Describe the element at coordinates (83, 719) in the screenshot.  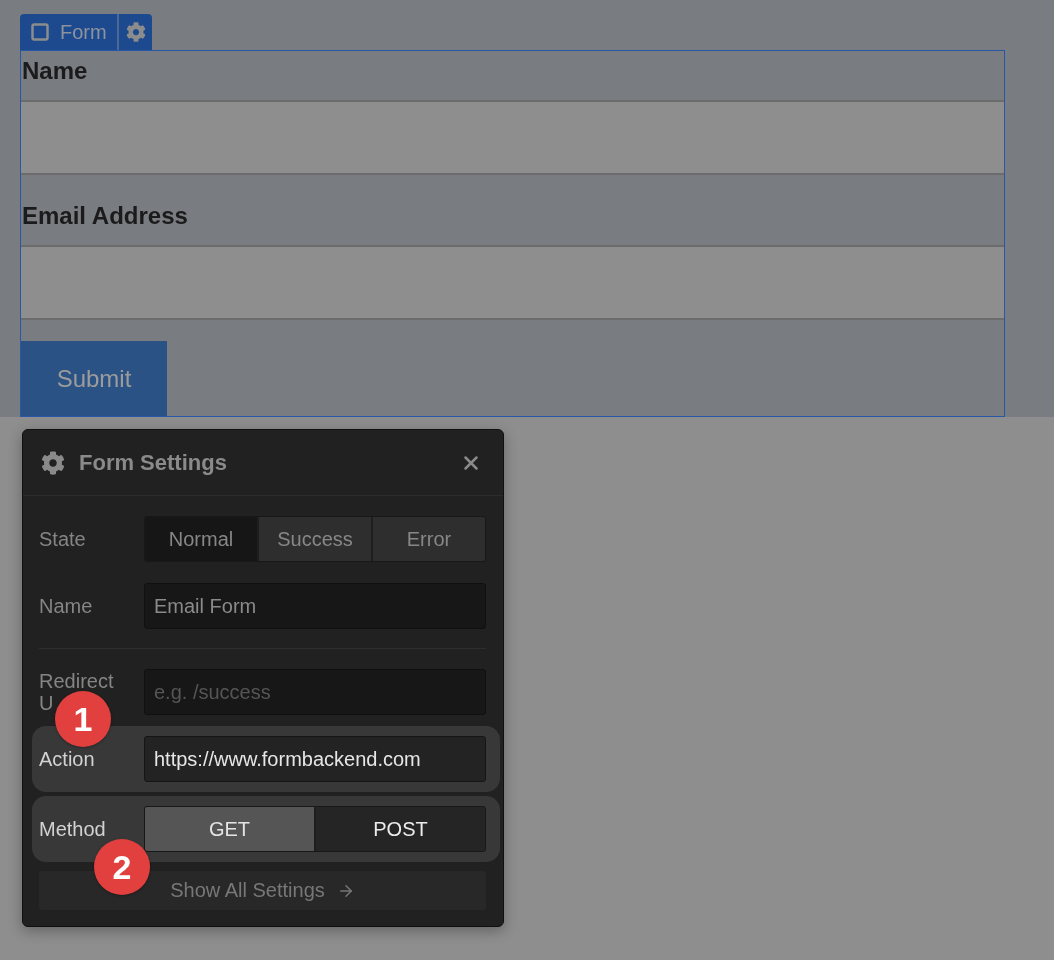
I see `number-badge: 1` at that location.